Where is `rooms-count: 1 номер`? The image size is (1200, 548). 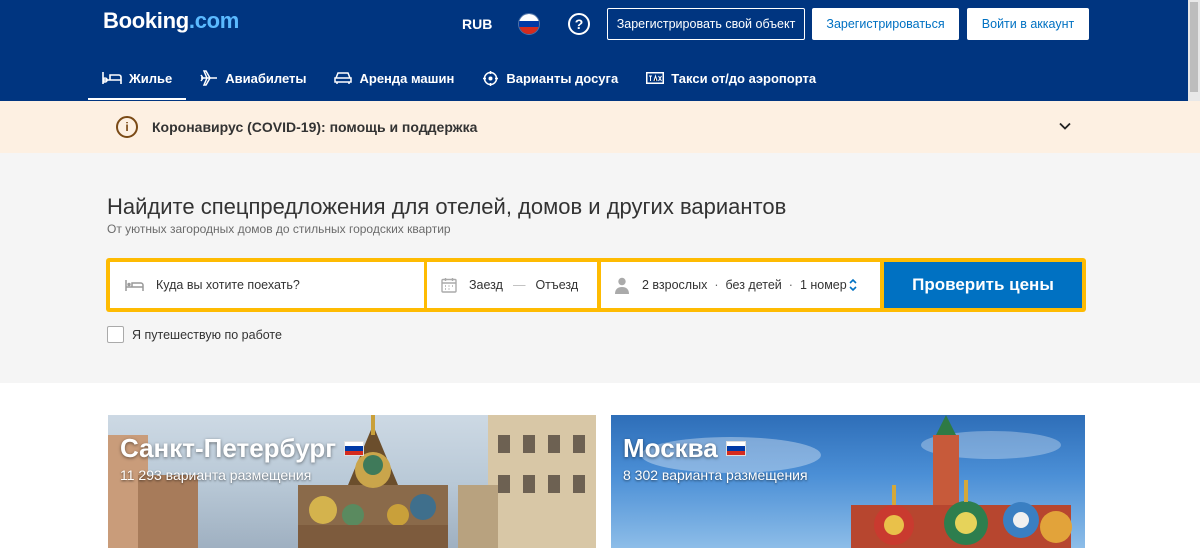
rooms-count: 1 номер is located at coordinates (823, 285).